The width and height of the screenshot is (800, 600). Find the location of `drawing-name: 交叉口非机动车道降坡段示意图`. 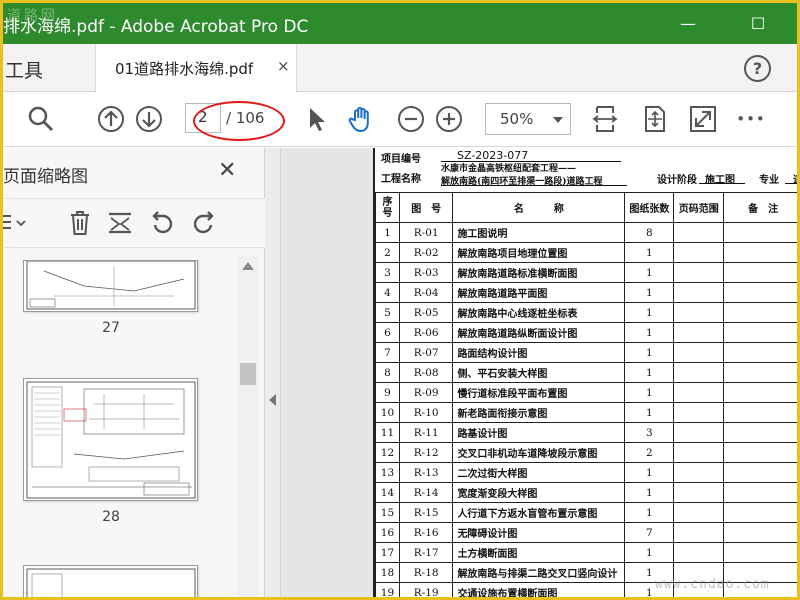

drawing-name: 交叉口非机动车道降坡段示意图 is located at coordinates (539, 452).